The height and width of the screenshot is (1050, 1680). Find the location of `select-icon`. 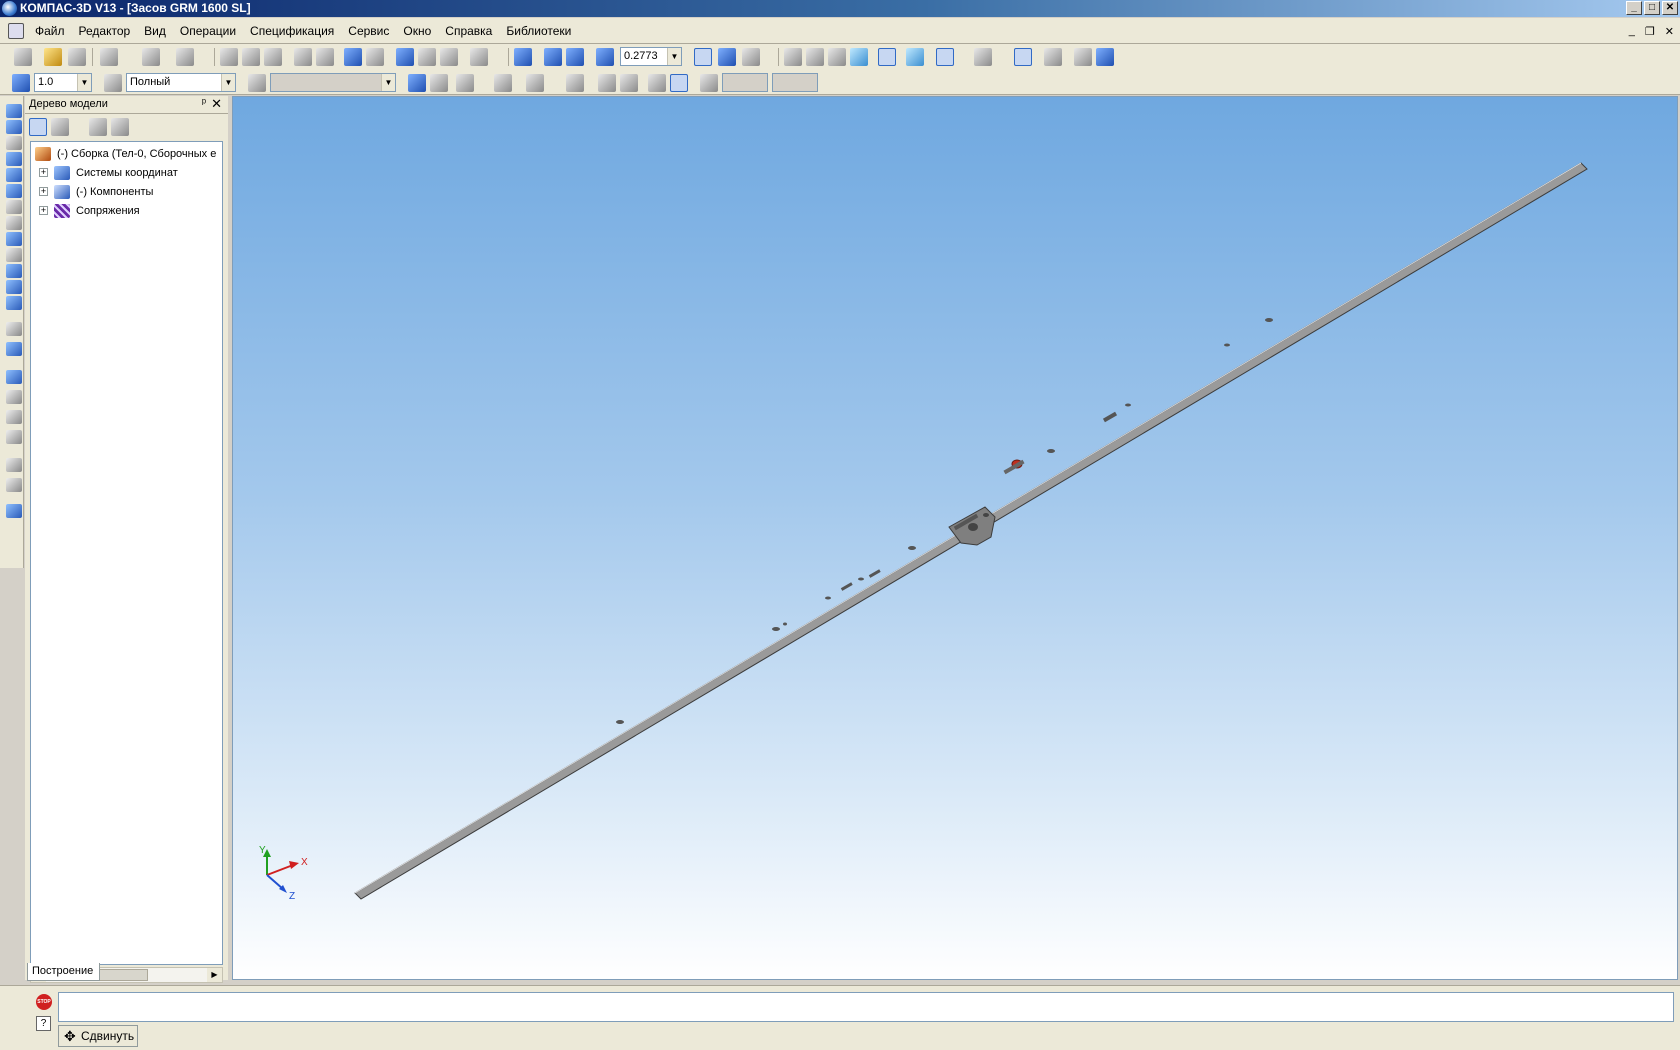

select-icon is located at coordinates (983, 57).